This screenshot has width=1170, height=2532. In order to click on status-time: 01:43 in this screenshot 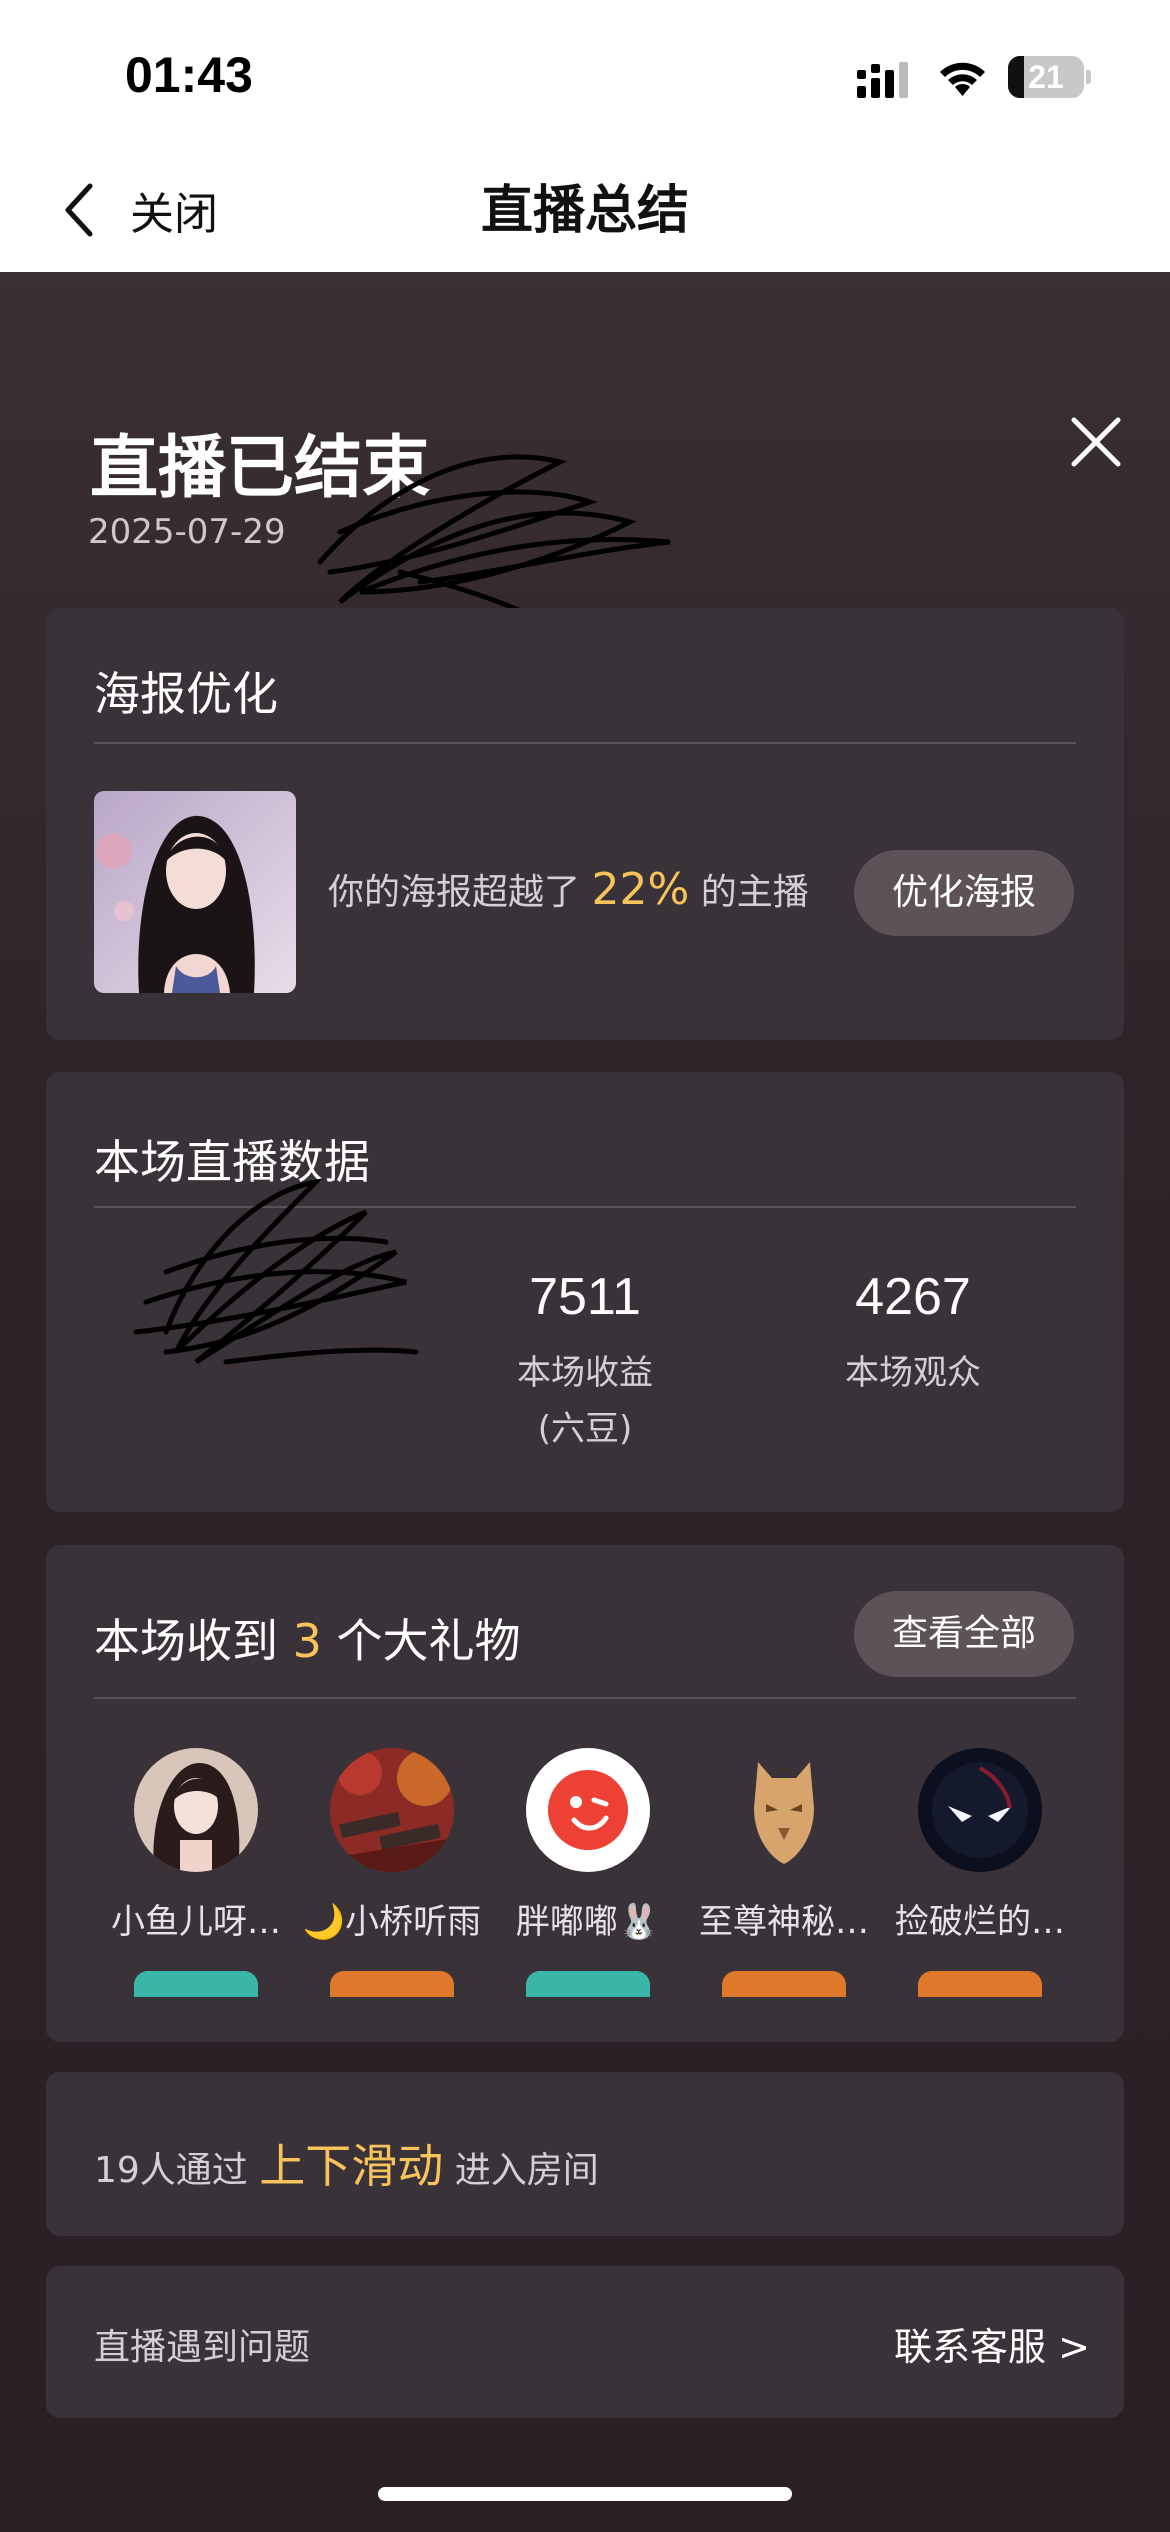, I will do `click(189, 75)`.